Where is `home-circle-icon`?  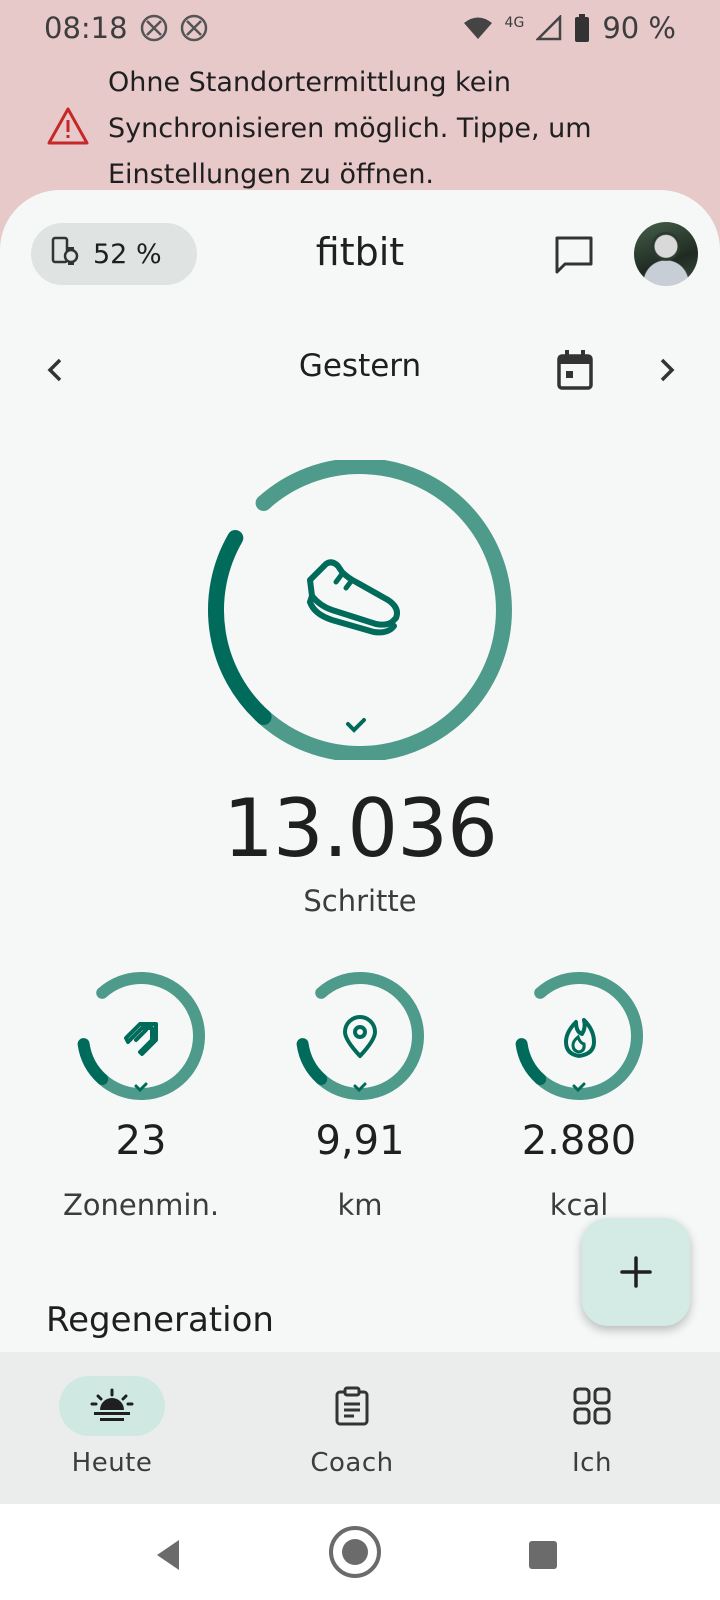 home-circle-icon is located at coordinates (355, 1552).